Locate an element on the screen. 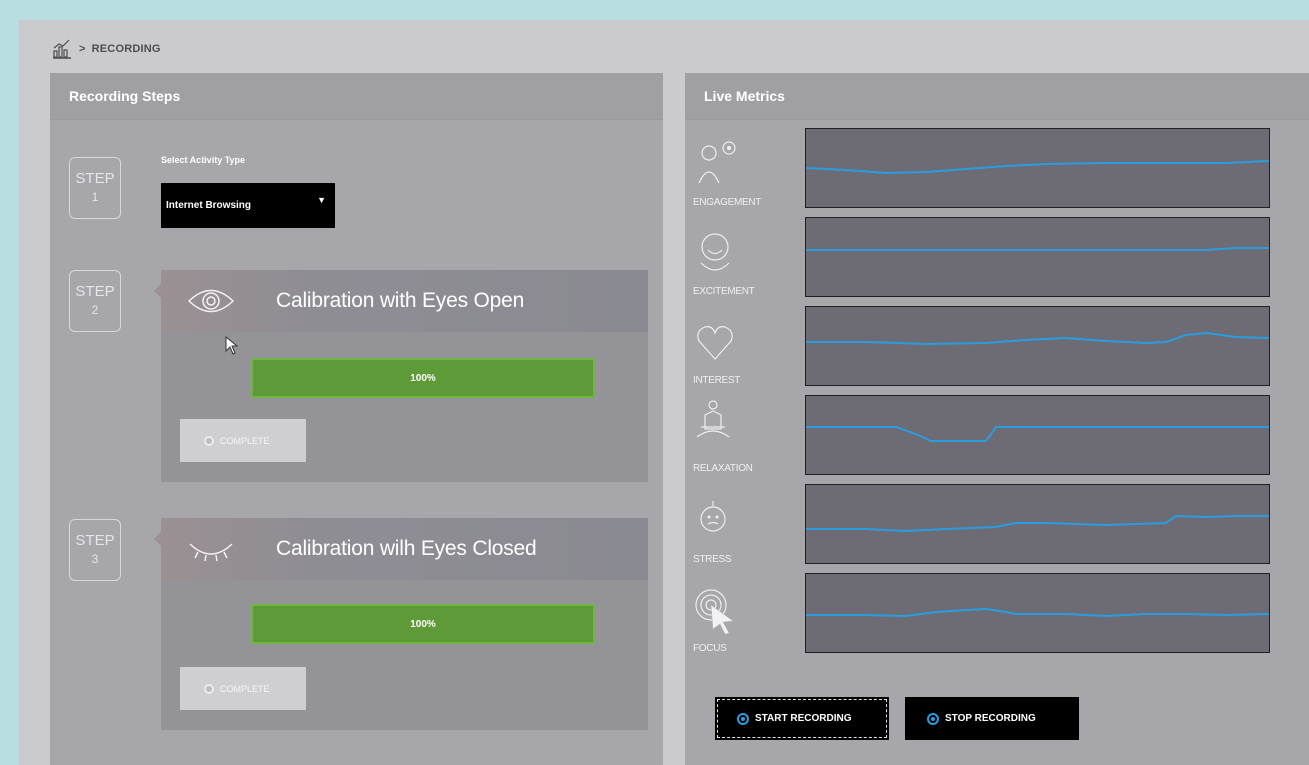  dropdown-caret-icon: ▼ is located at coordinates (321, 200).